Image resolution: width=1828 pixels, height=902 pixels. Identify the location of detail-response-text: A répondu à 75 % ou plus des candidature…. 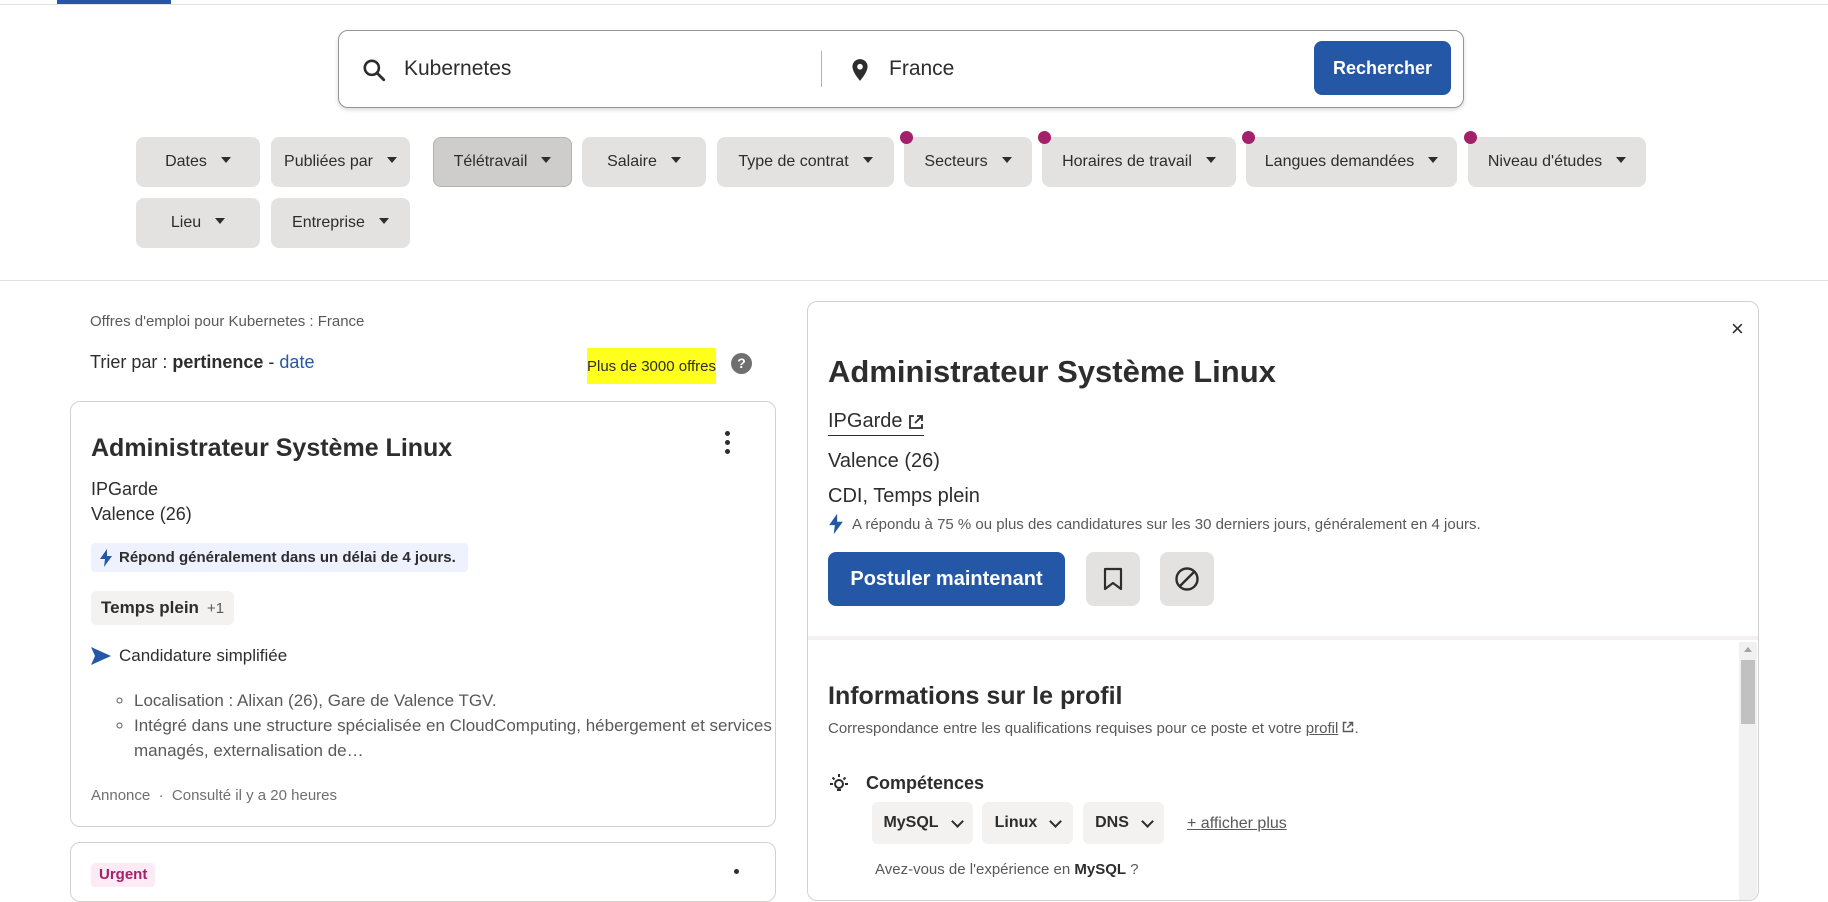
(1166, 524).